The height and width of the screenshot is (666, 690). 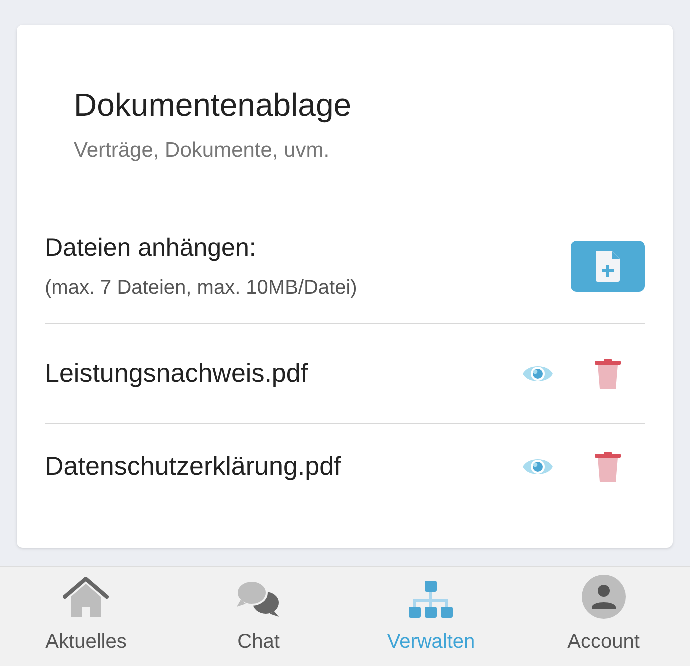 What do you see at coordinates (213, 105) in the screenshot?
I see `card-title: Dokumentenablage` at bounding box center [213, 105].